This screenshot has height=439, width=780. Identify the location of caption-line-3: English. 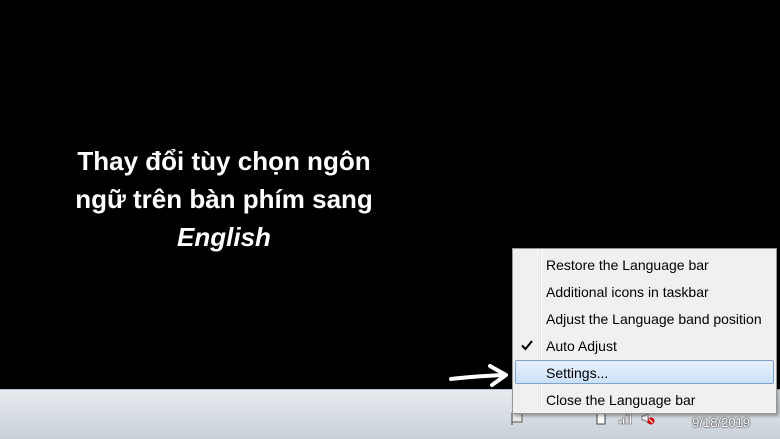
(224, 237).